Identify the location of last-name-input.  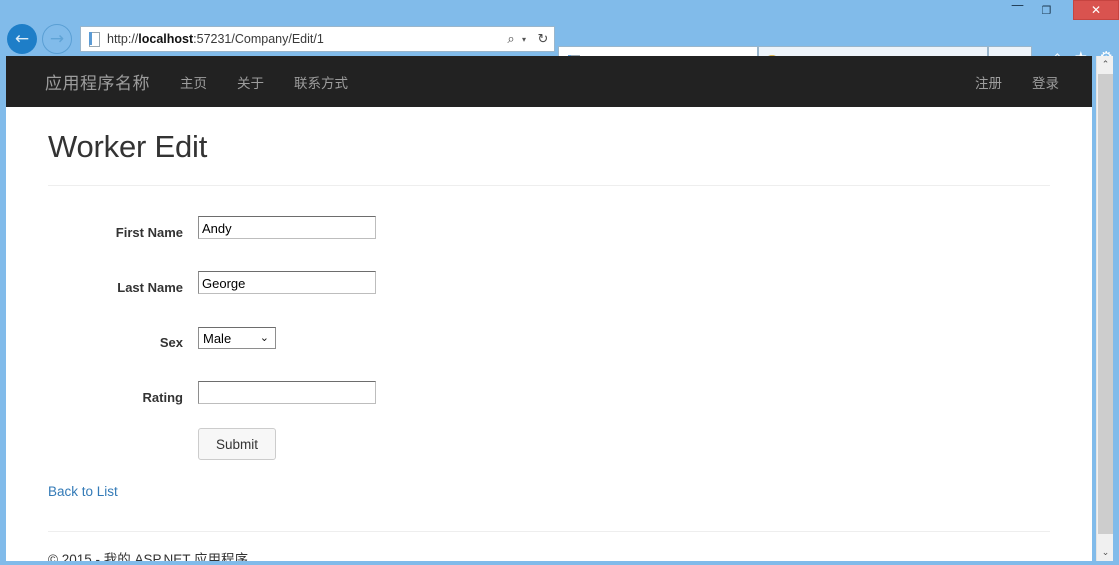
(287, 282).